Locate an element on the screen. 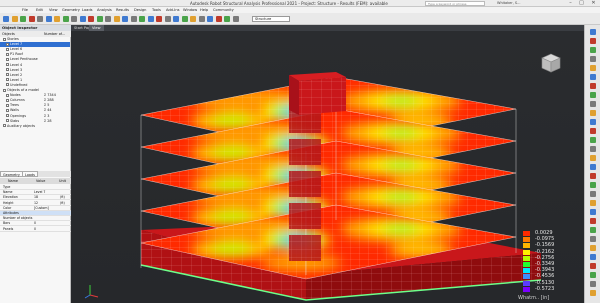 The image size is (600, 303). close-icon: ✕ is located at coordinates (593, 3).